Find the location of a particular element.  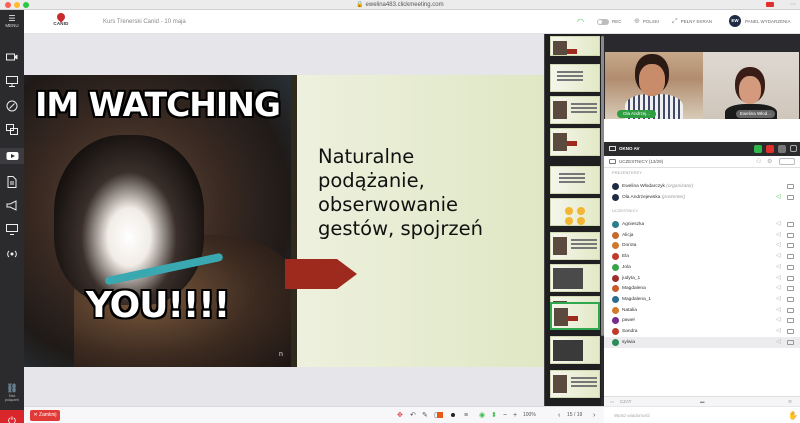

power-button: ⏻ is located at coordinates (12, 416).